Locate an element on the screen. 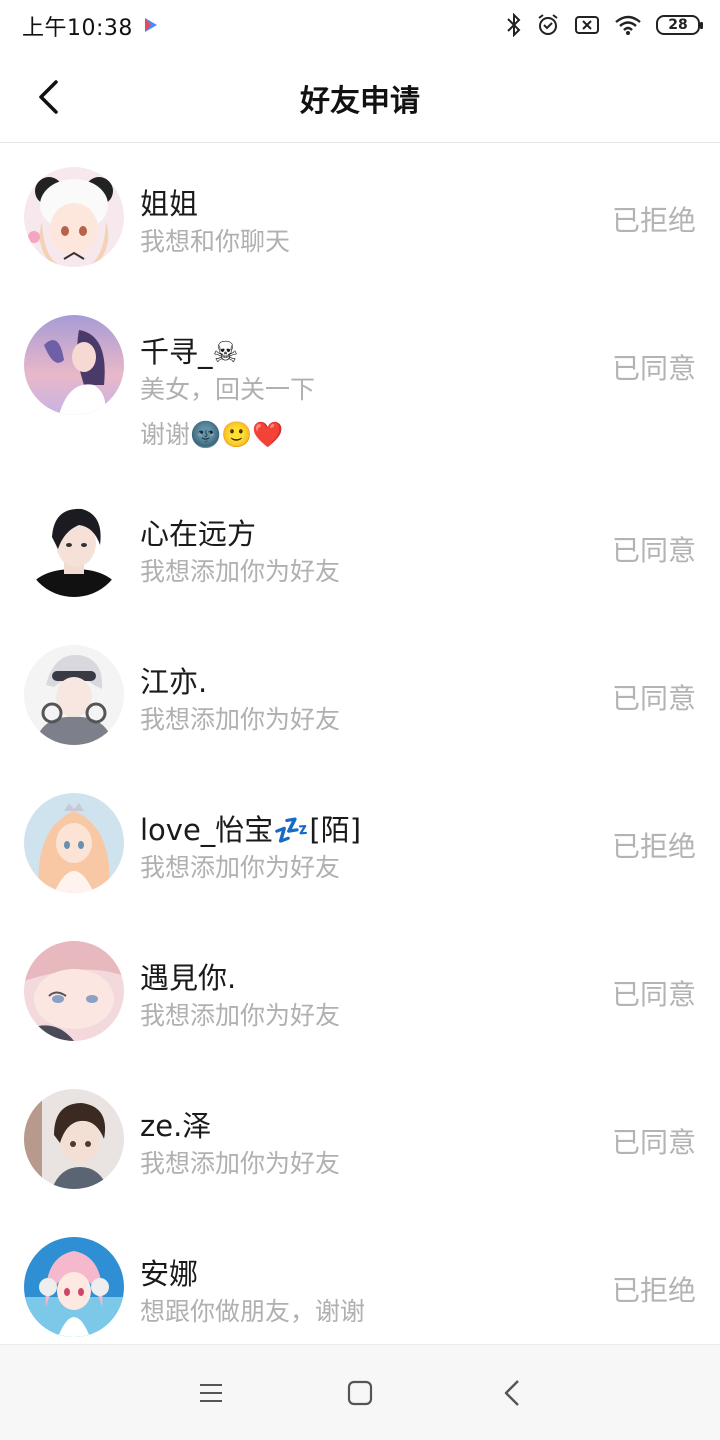 This screenshot has height=1440, width=720. requester-name: 遇見你. is located at coordinates (188, 978).